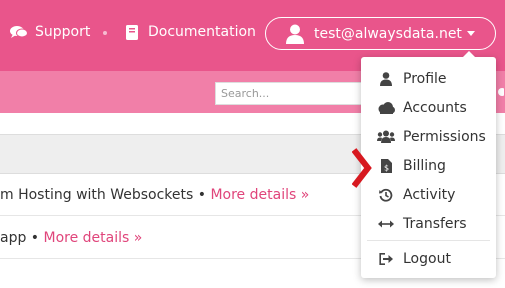 The width and height of the screenshot is (505, 288). Describe the element at coordinates (386, 195) in the screenshot. I see `history-icon` at that location.